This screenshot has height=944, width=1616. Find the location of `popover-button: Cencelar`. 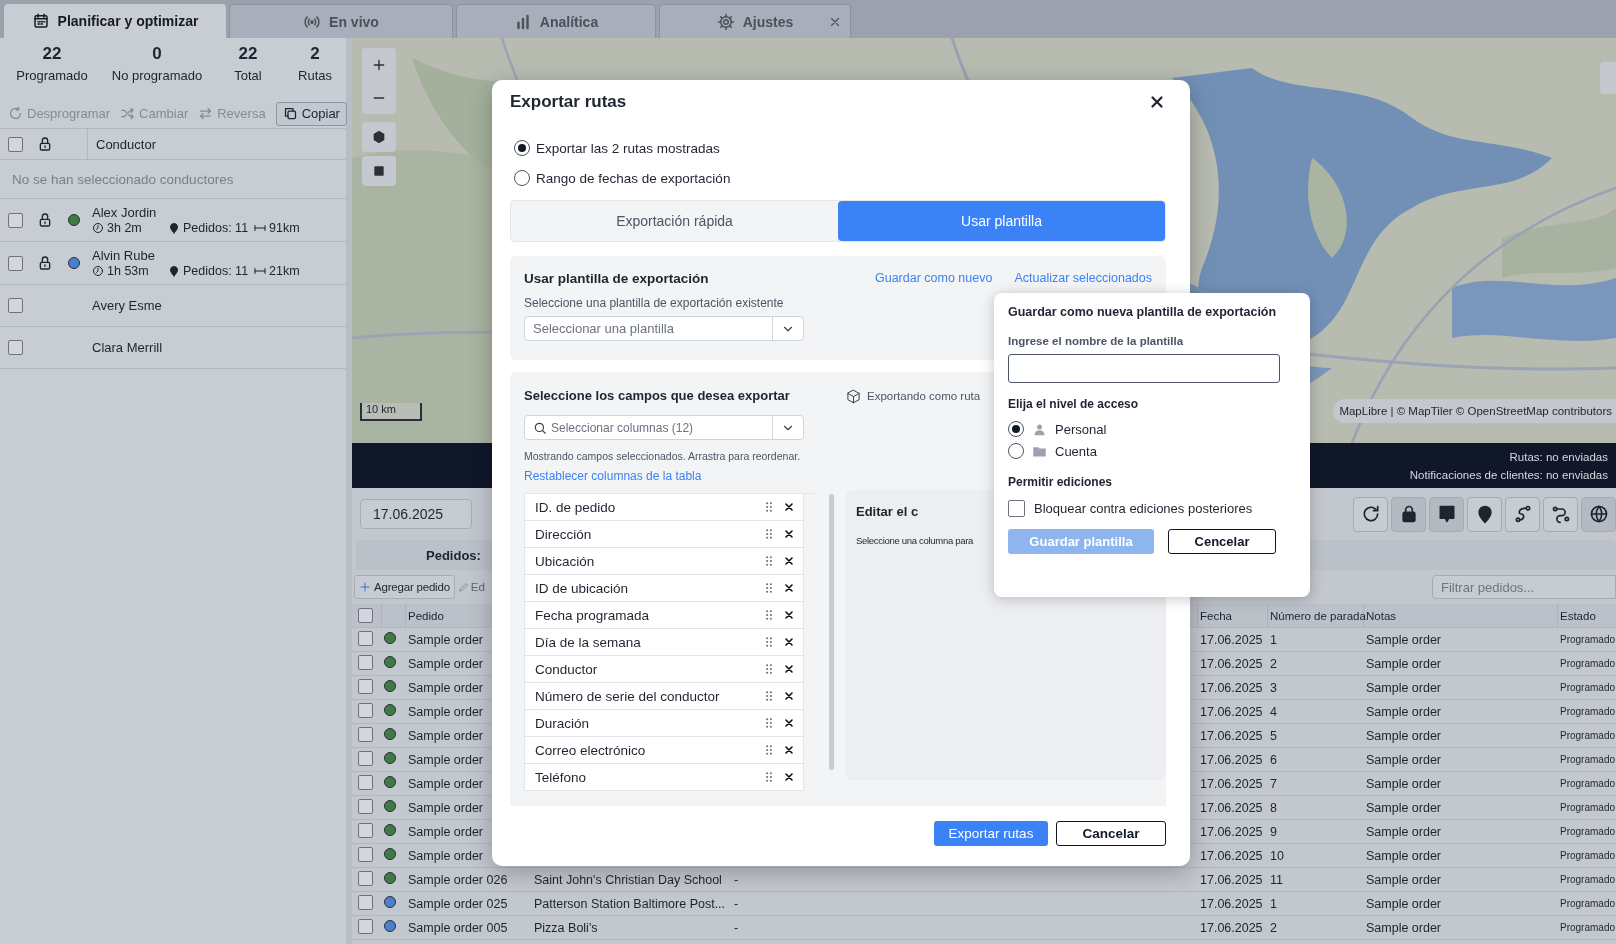

popover-button: Cencelar is located at coordinates (1222, 541).